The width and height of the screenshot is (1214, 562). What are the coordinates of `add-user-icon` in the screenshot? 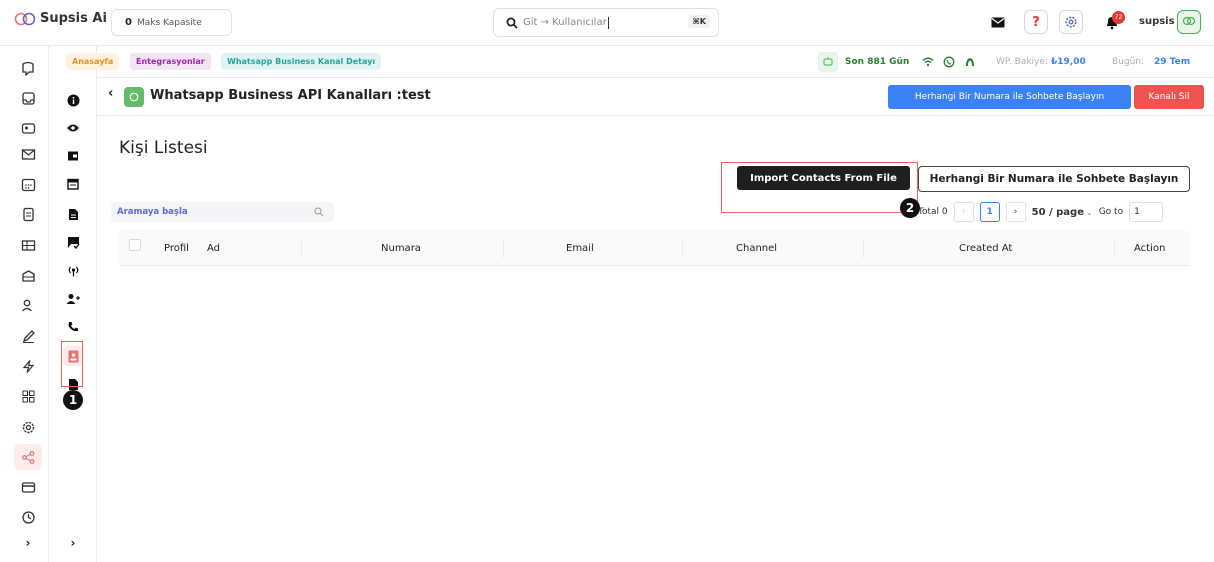 It's located at (73, 299).